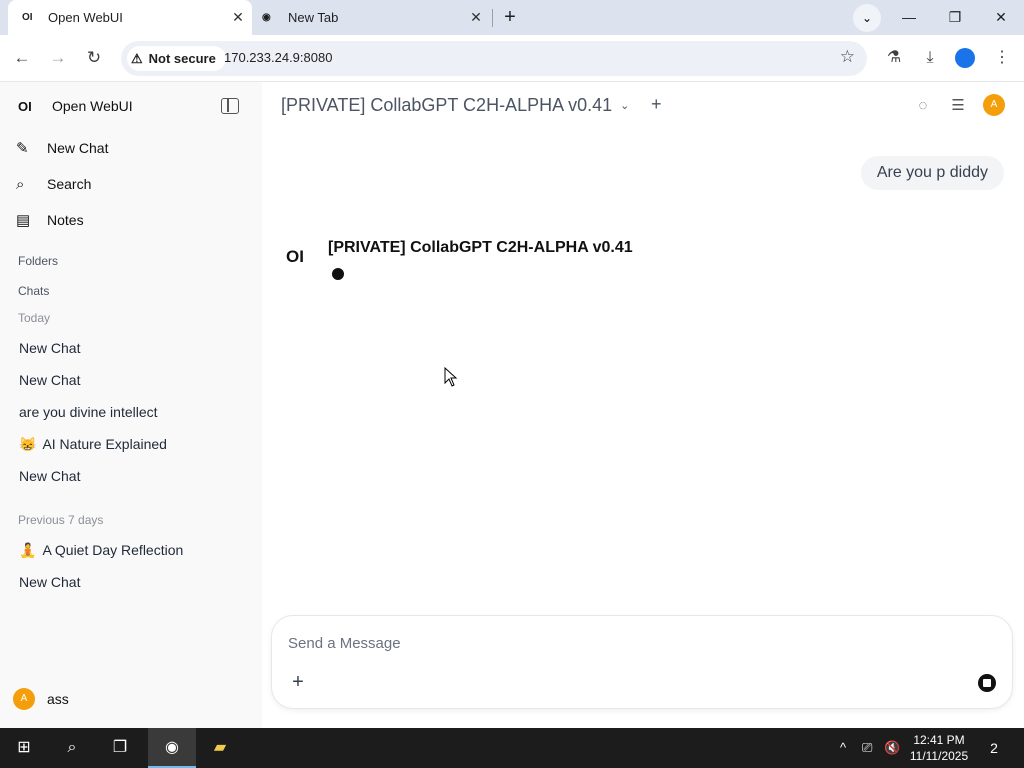 The image size is (1024, 768). I want to click on tab-open-webui: OI Open WebUI ✕, so click(130, 17).